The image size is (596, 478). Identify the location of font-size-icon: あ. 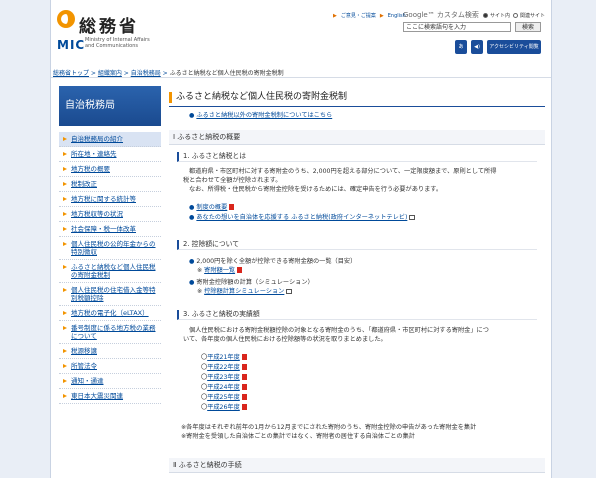
(461, 47).